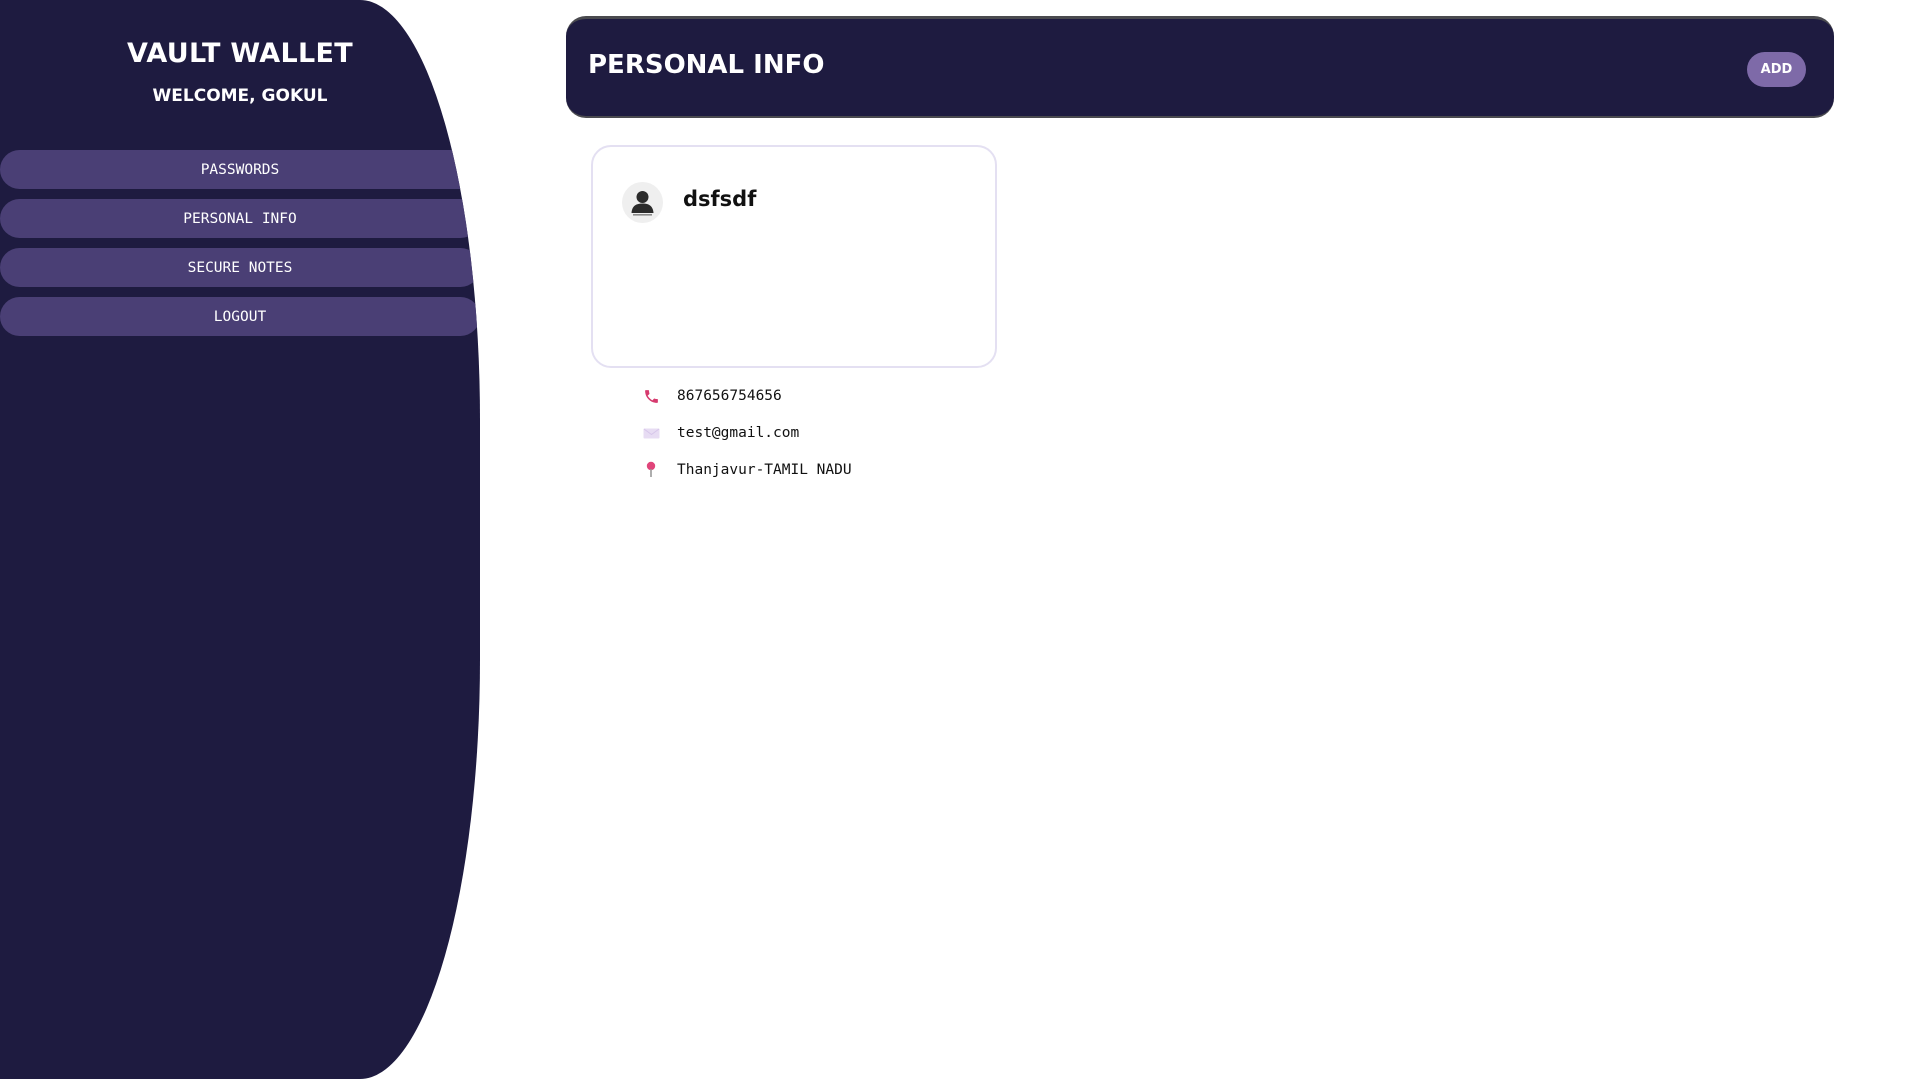 The image size is (1919, 1079). Describe the element at coordinates (240, 96) in the screenshot. I see `welcome-message: WELCOME, GOKUL` at that location.